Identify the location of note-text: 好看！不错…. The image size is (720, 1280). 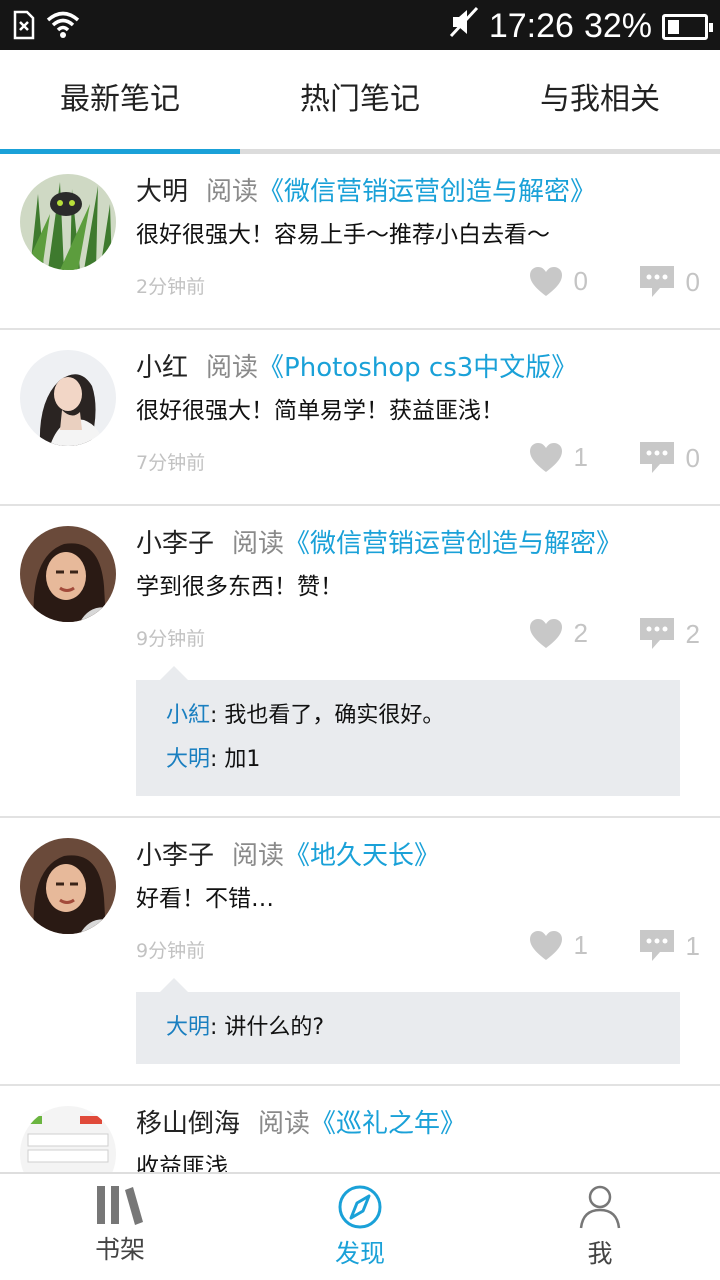
(205, 899).